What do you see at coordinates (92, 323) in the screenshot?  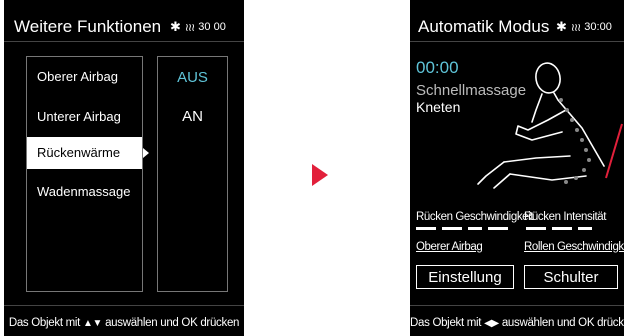 I see `up-down-arrows-icon: ▲▼` at bounding box center [92, 323].